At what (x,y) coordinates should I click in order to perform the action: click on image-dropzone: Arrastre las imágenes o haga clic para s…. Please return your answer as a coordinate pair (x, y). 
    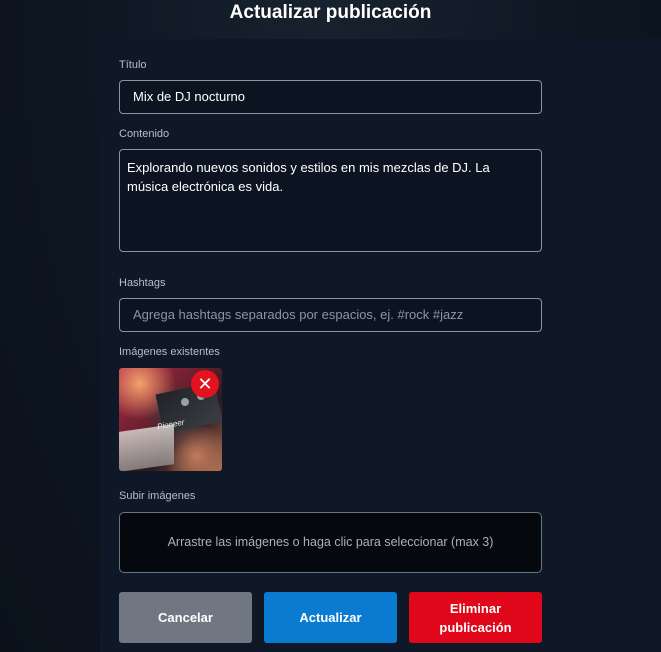
    Looking at the image, I should click on (330, 542).